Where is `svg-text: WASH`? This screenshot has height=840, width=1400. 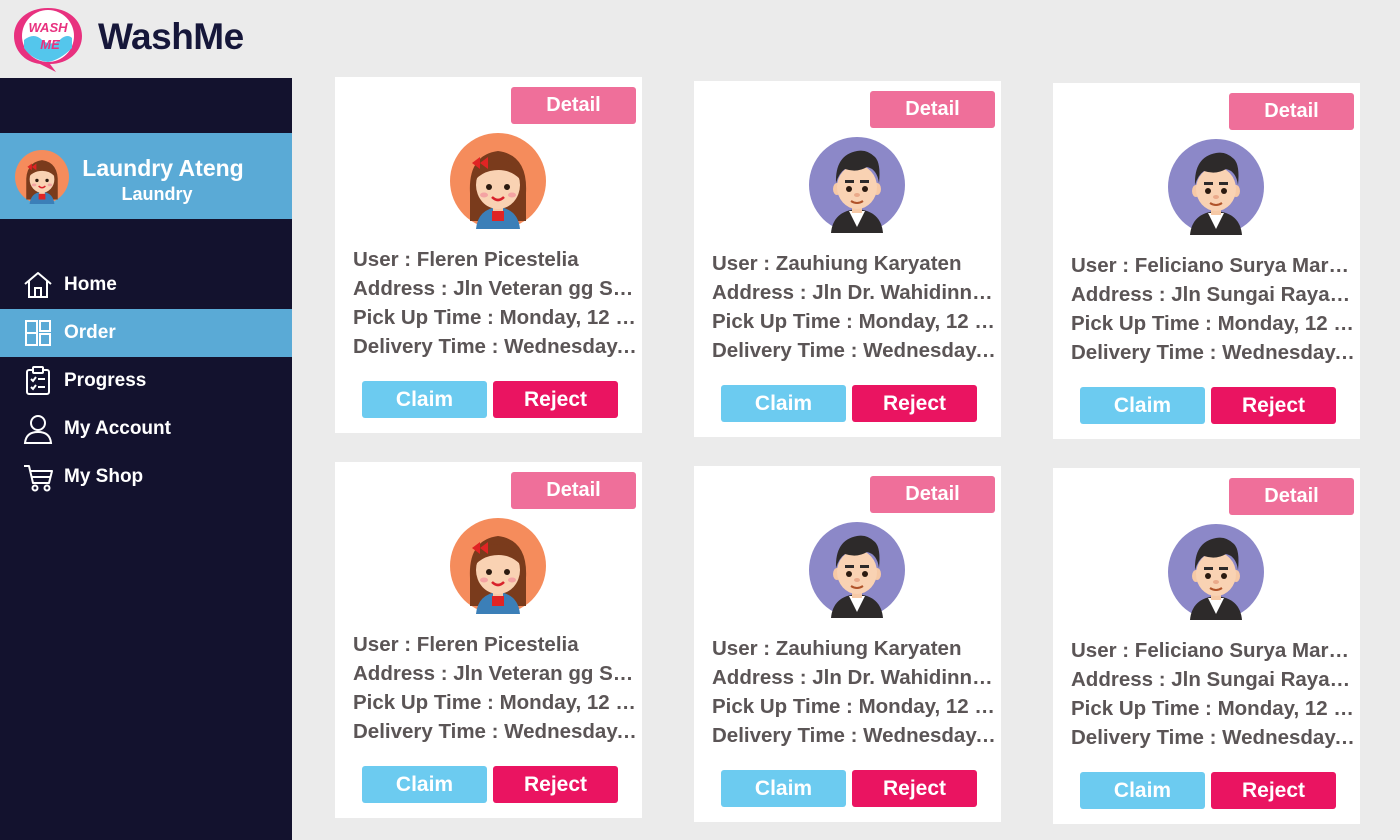
svg-text: WASH is located at coordinates (49, 27).